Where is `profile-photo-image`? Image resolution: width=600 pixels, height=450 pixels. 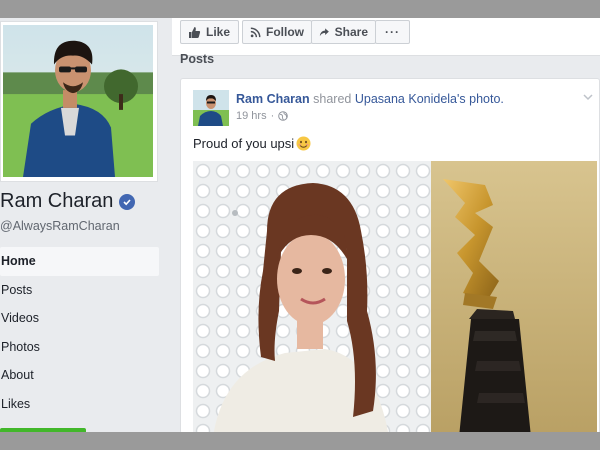
profile-photo-image is located at coordinates (78, 101).